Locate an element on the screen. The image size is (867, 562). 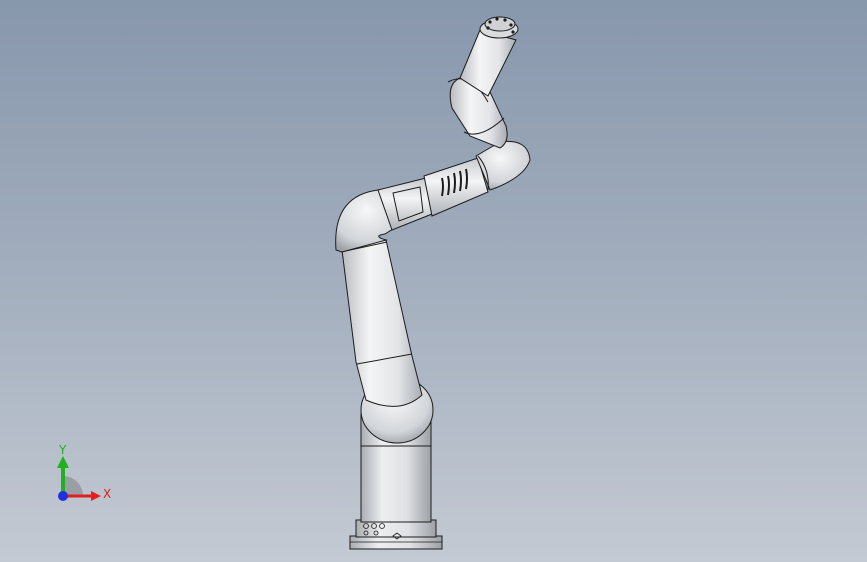
x-axis-label: X is located at coordinates (107, 494).